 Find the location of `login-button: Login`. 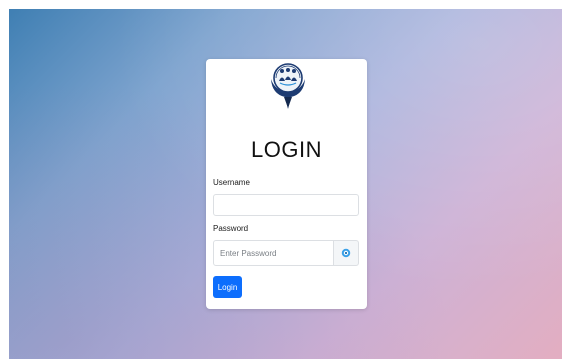

login-button: Login is located at coordinates (227, 287).